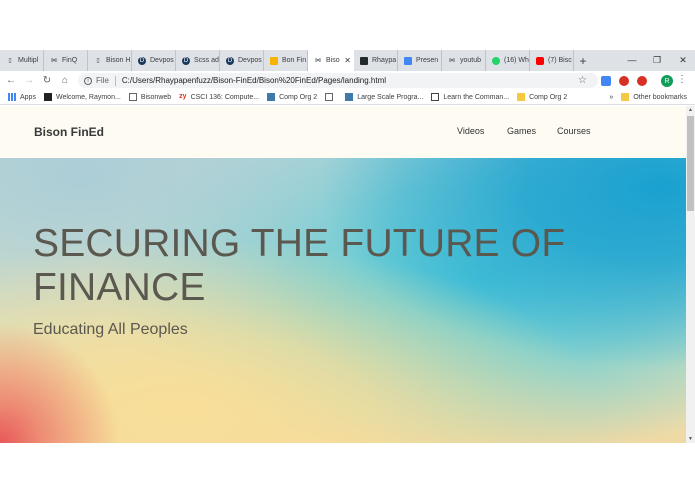 The width and height of the screenshot is (695, 494). I want to click on tab: (7) Bisc, so click(552, 60).